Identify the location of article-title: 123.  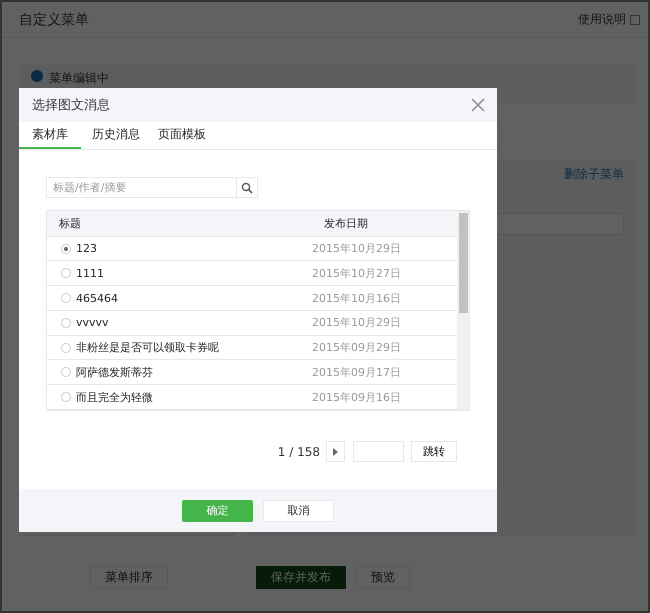
(86, 249).